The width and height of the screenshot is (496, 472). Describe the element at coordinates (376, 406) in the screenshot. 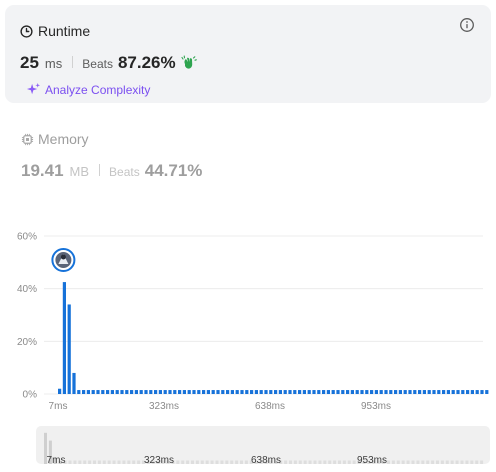

I see `x-tick-label: 953ms` at that location.